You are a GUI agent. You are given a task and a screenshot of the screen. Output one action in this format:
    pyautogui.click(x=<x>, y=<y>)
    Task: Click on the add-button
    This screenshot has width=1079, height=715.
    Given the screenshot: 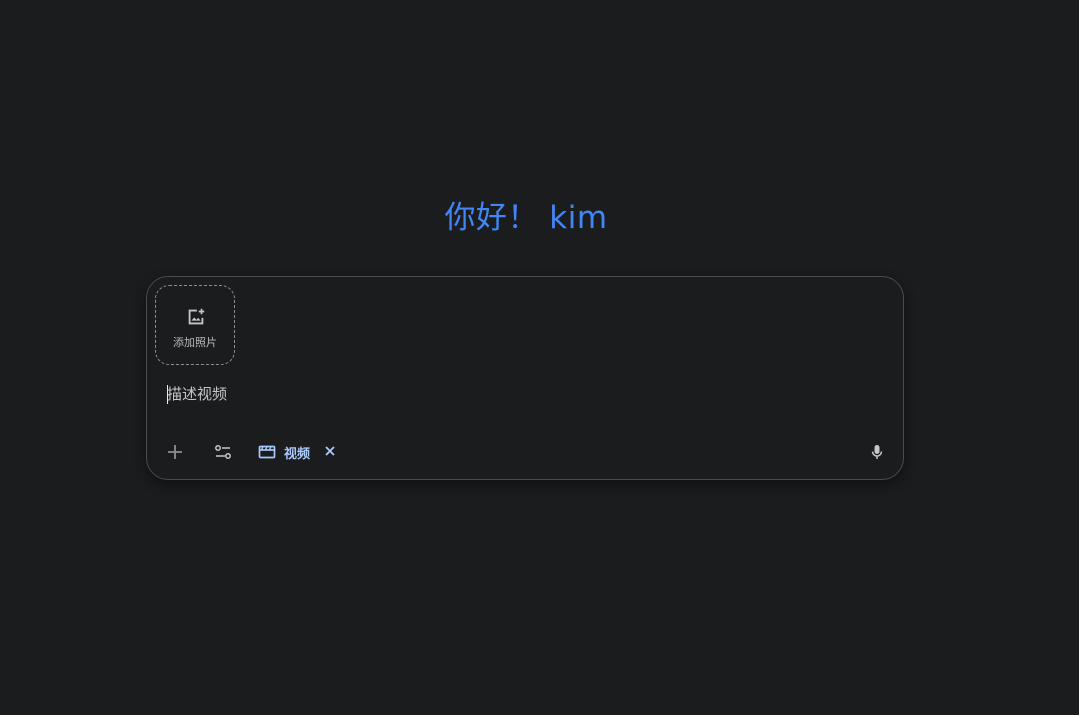 What is the action you would take?
    pyautogui.click(x=175, y=452)
    